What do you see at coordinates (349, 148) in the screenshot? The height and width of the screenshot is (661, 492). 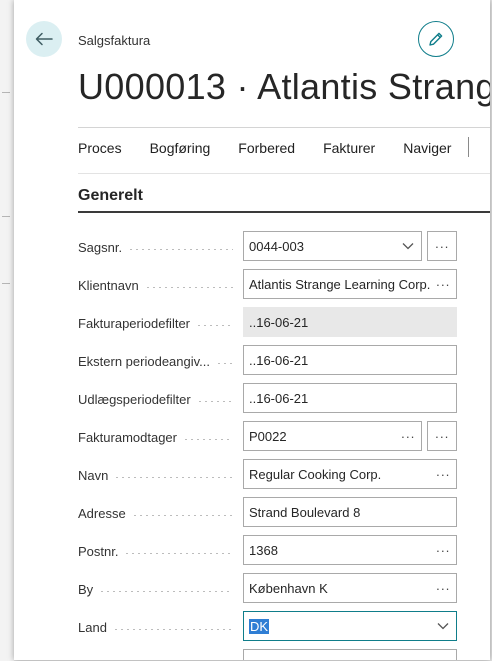 I see `action-fakturer: Fakturer` at bounding box center [349, 148].